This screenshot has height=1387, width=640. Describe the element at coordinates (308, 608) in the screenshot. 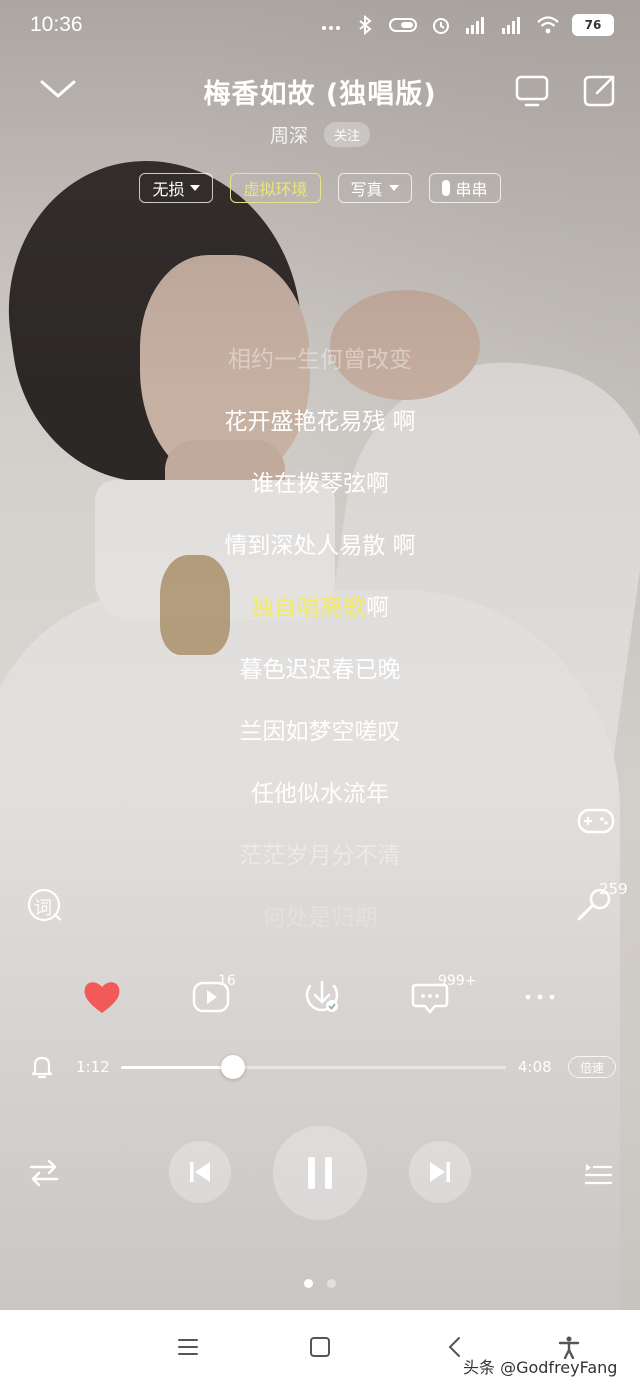

I see `lyric-current-sung: 独自唱离歌` at that location.